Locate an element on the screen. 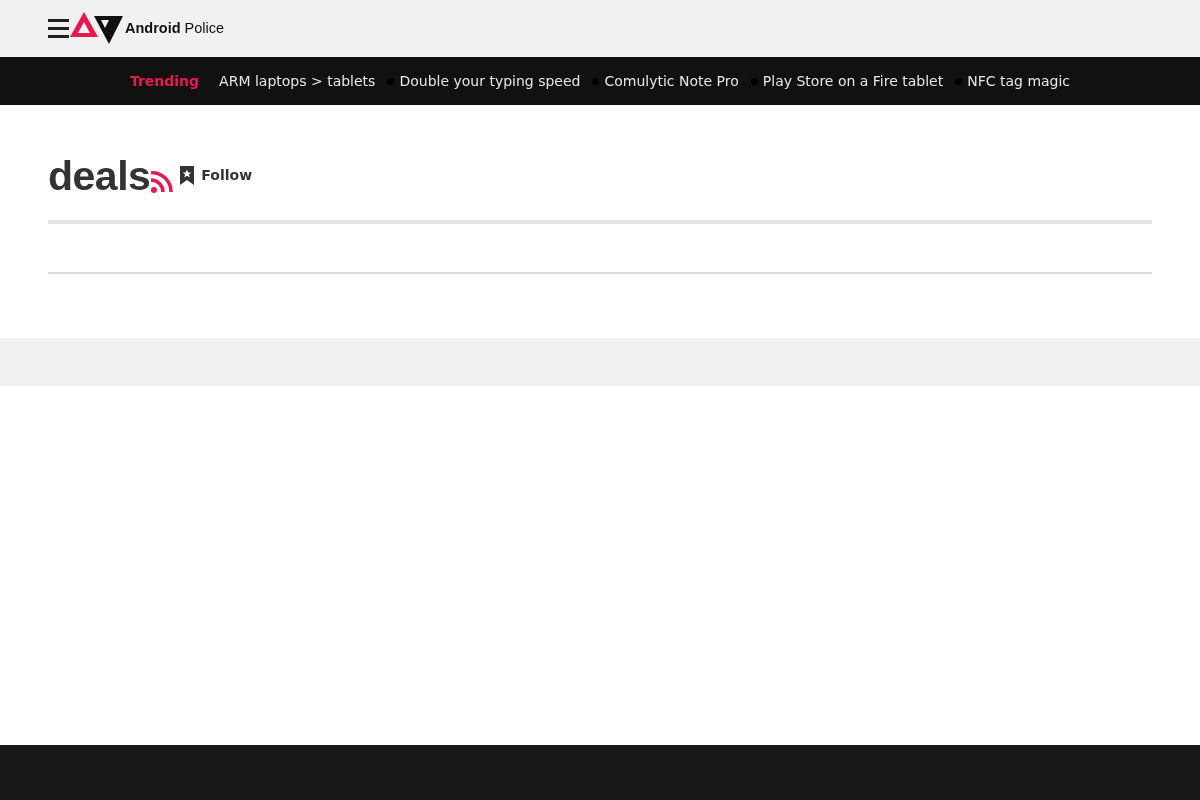  trending-link: Comulytic Note Pro is located at coordinates (671, 81).